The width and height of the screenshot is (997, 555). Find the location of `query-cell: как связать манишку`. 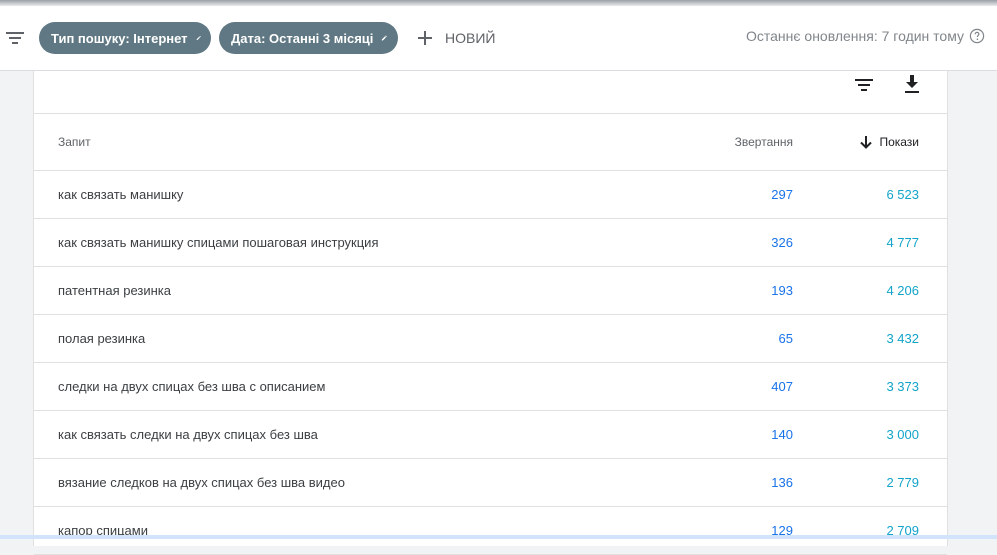

query-cell: как связать манишку is located at coordinates (121, 194).